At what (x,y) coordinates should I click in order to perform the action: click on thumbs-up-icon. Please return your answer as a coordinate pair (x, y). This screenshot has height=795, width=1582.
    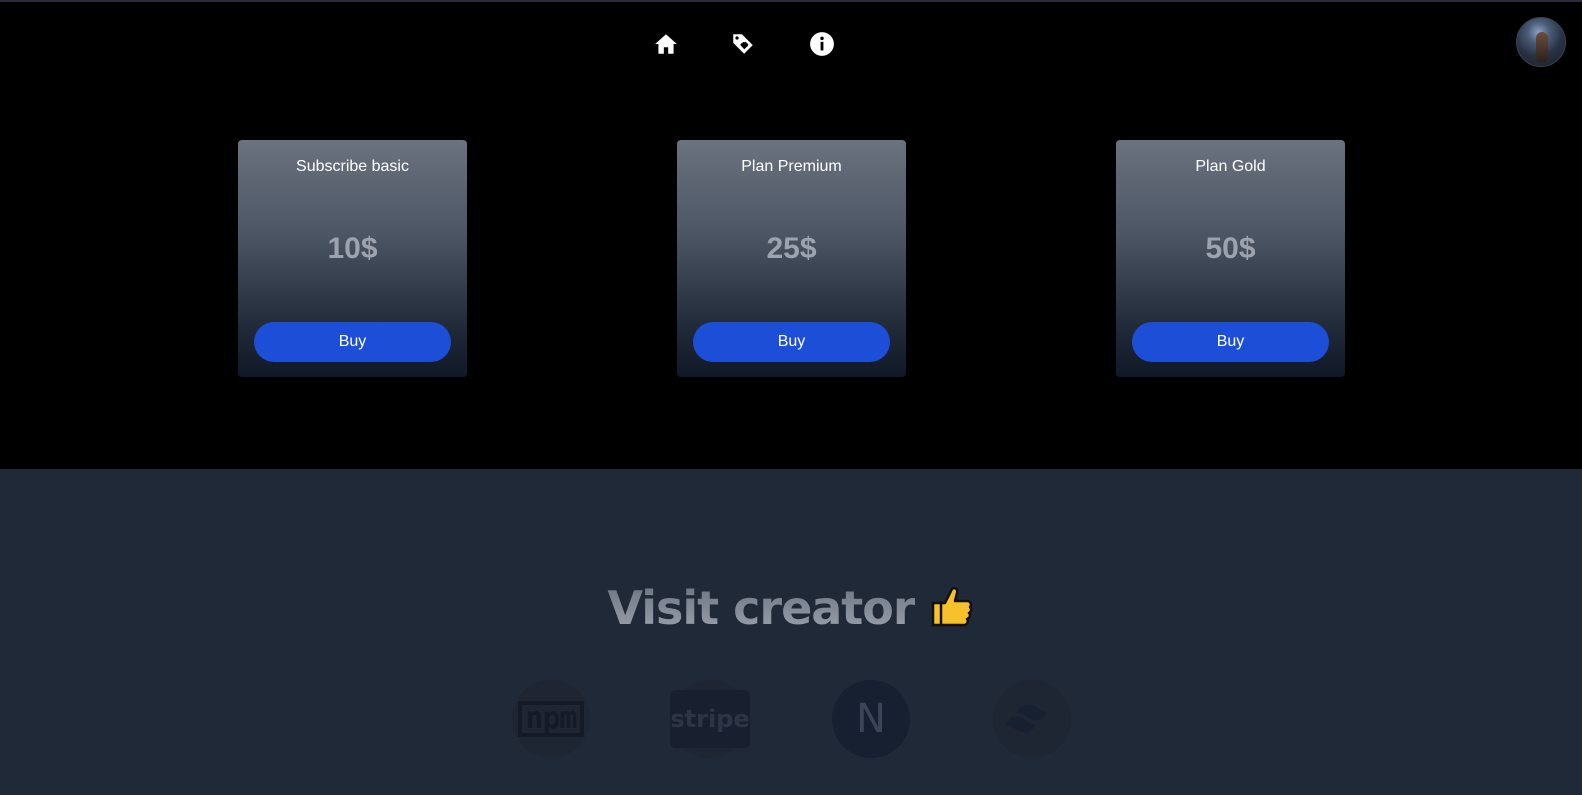
    Looking at the image, I should click on (950, 611).